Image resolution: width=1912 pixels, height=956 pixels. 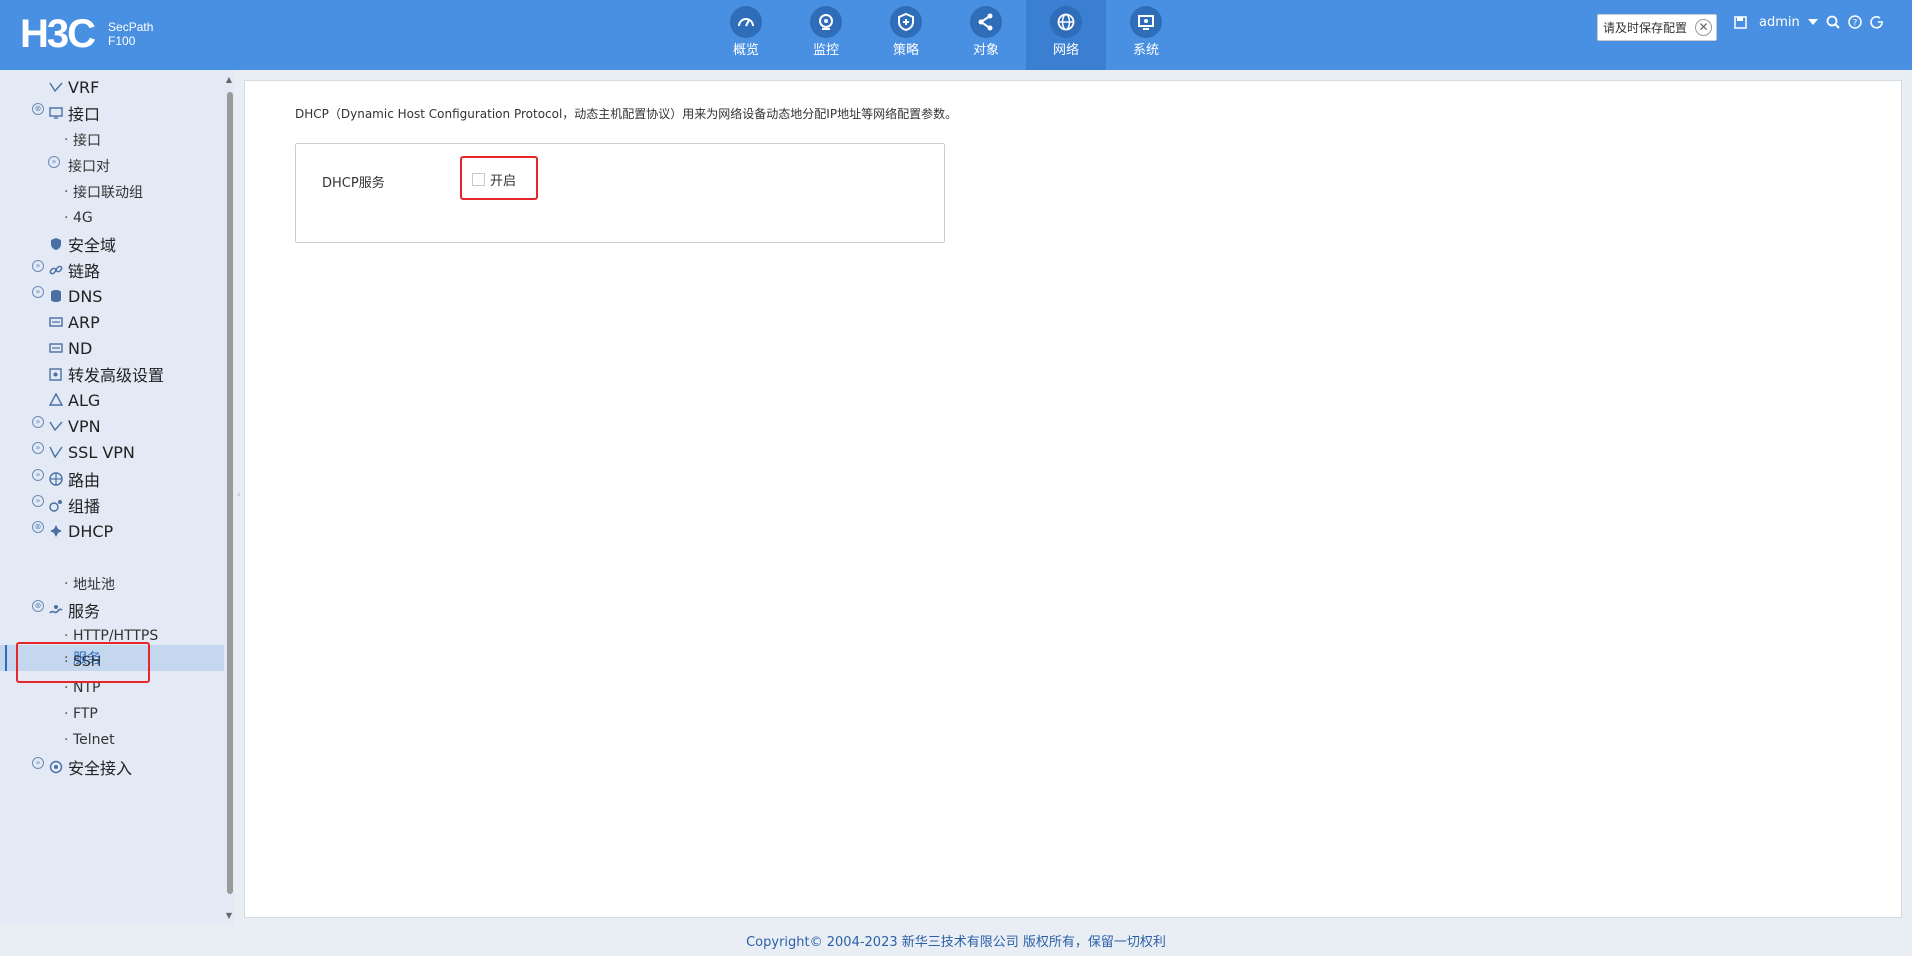 I want to click on alg-icon, so click(x=56, y=400).